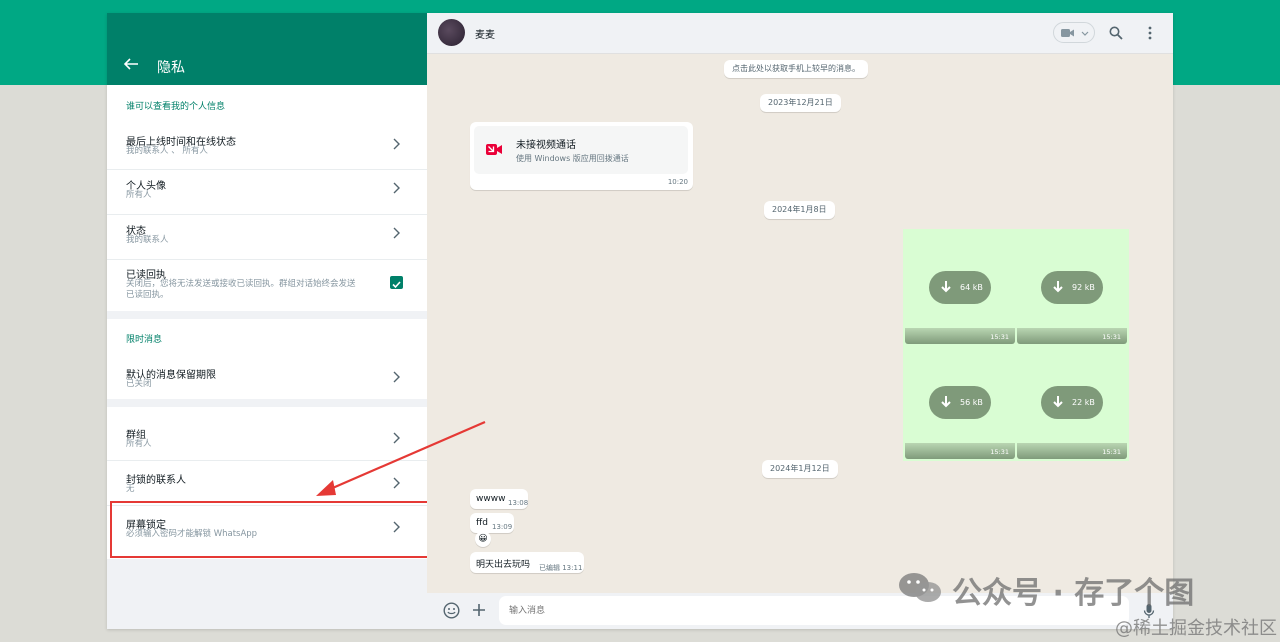 The image size is (1280, 642). I want to click on file-size: 64 kB, so click(971, 287).